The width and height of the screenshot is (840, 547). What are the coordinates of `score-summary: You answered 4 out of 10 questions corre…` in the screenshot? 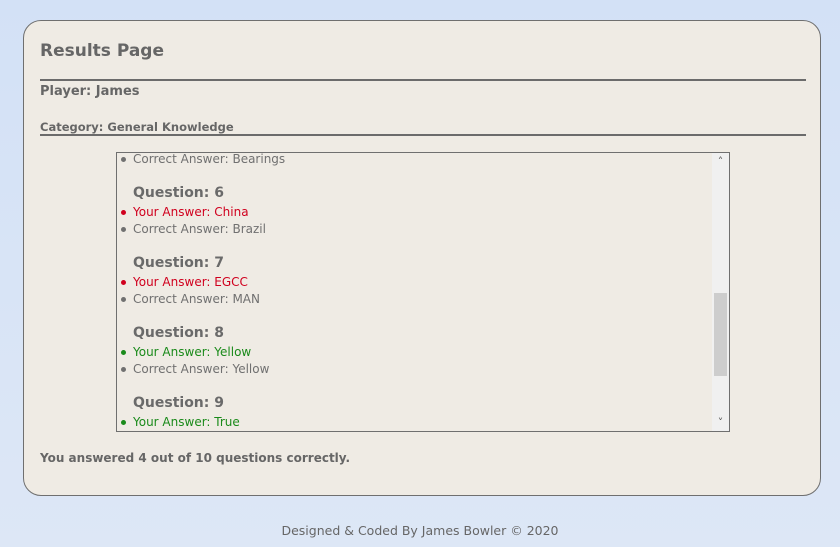 It's located at (195, 458).